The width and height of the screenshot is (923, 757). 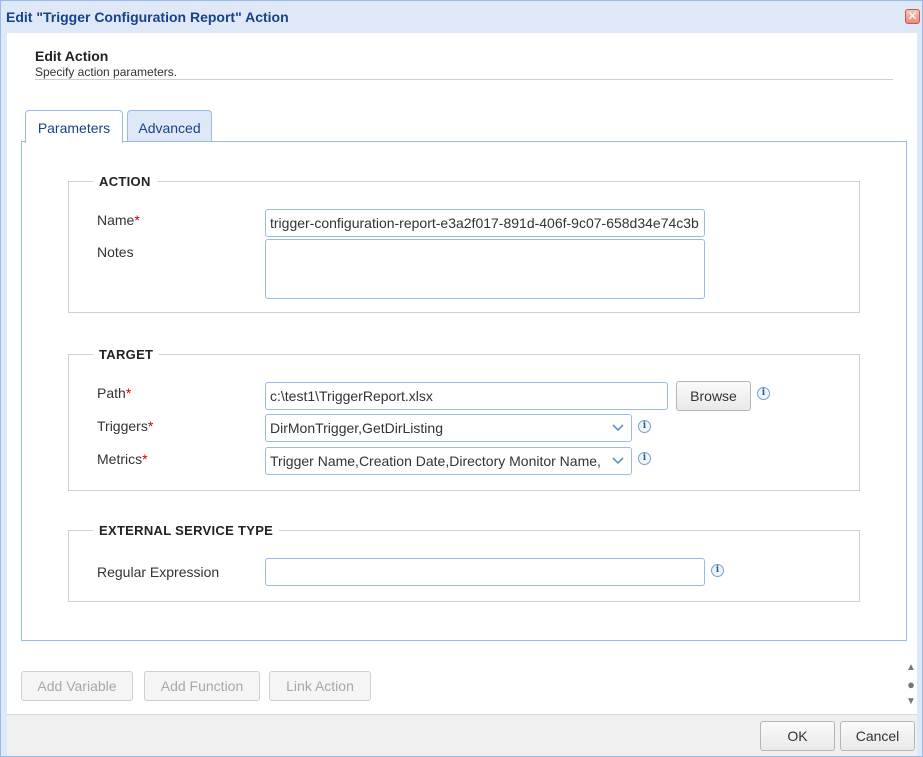 What do you see at coordinates (911, 701) in the screenshot?
I see `scroll-down-icon: ▼` at bounding box center [911, 701].